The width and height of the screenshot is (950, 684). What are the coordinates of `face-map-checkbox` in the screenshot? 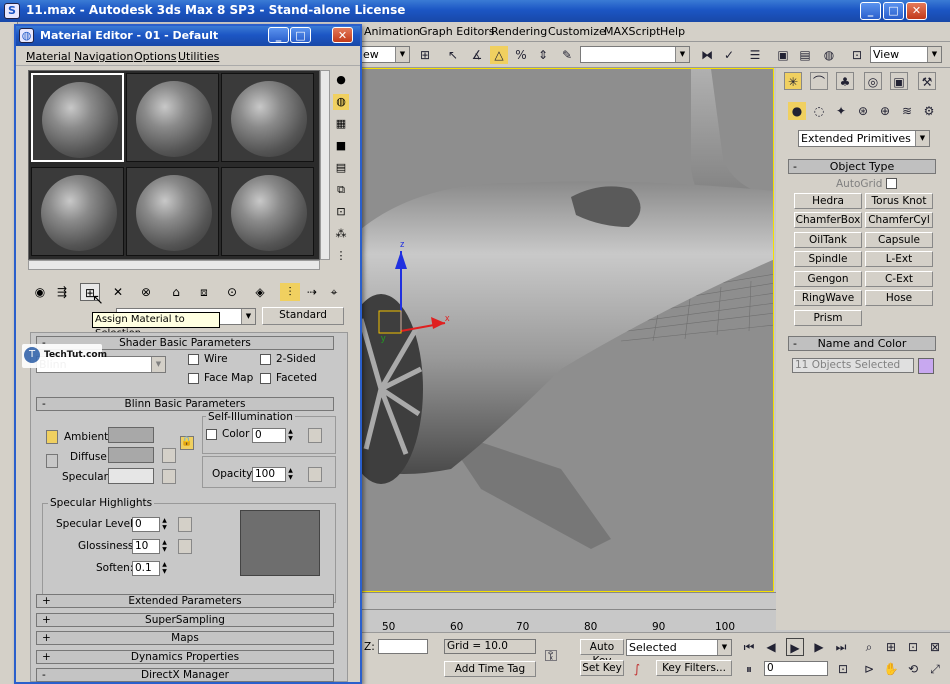 It's located at (193, 378).